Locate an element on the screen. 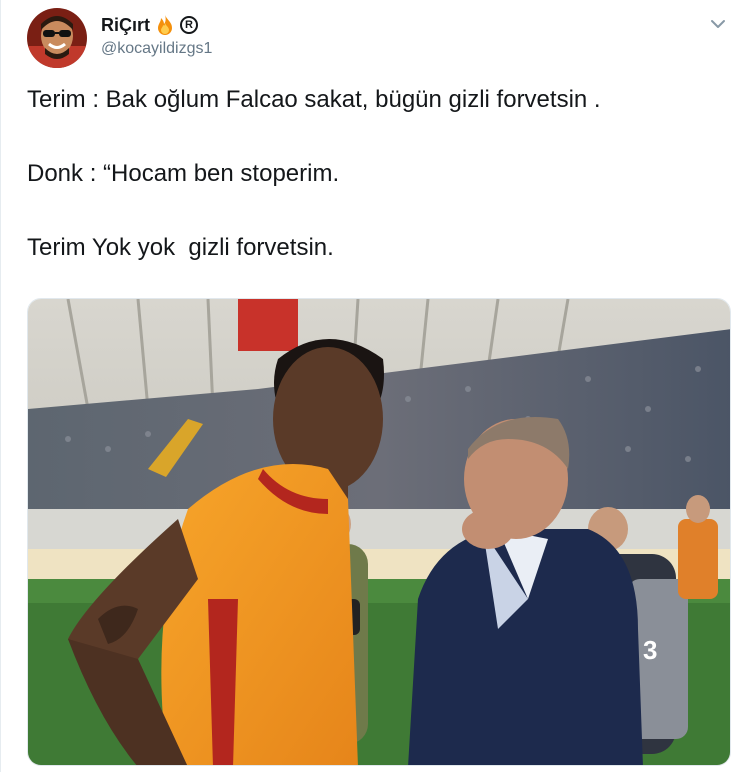 The height and width of the screenshot is (772, 750). bib-number: 3 is located at coordinates (650, 650).